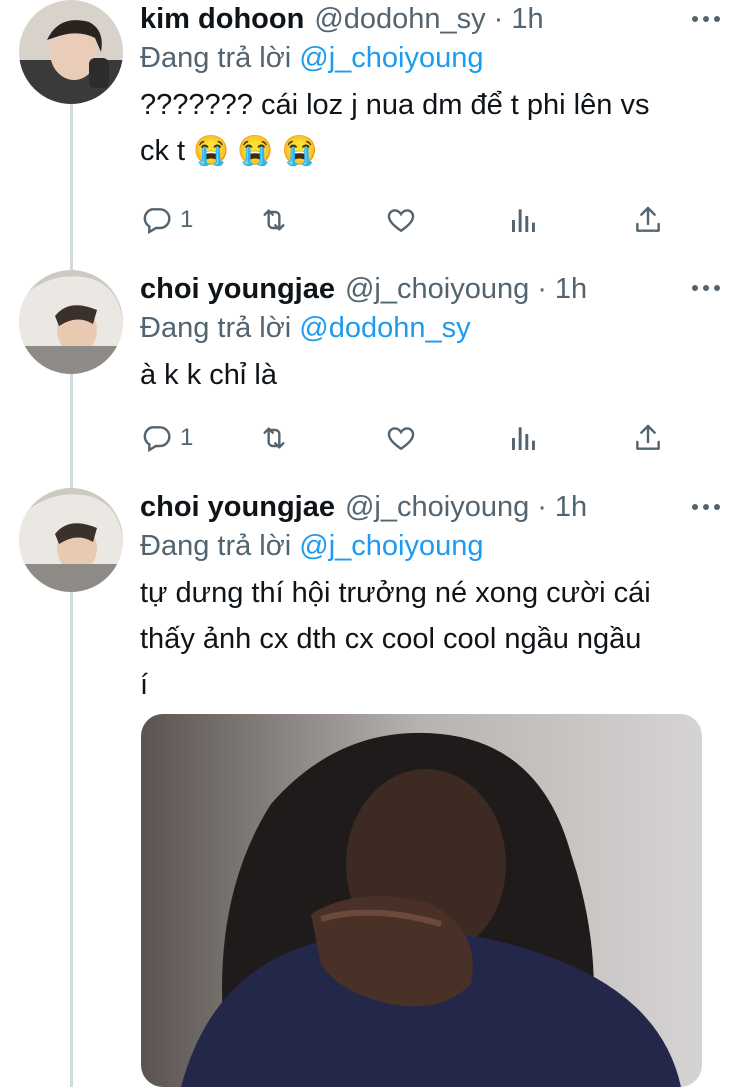  Describe the element at coordinates (144, 685) in the screenshot. I see `tweet-text-line: í` at that location.